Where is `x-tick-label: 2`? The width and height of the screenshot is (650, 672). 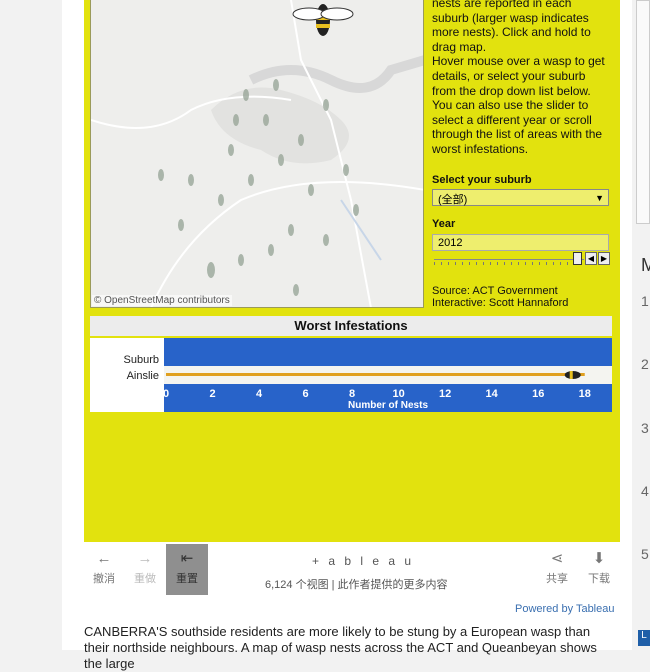 x-tick-label: 2 is located at coordinates (212, 394).